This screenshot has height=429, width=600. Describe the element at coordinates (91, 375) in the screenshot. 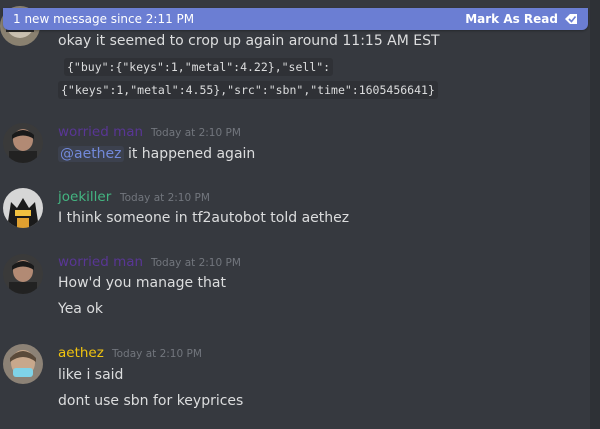

I see `message-text: like i said` at that location.